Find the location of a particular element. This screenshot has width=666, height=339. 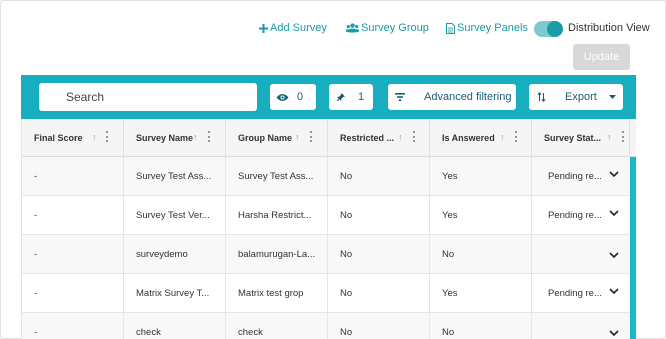

add-survey-link: Add Survey is located at coordinates (293, 28).